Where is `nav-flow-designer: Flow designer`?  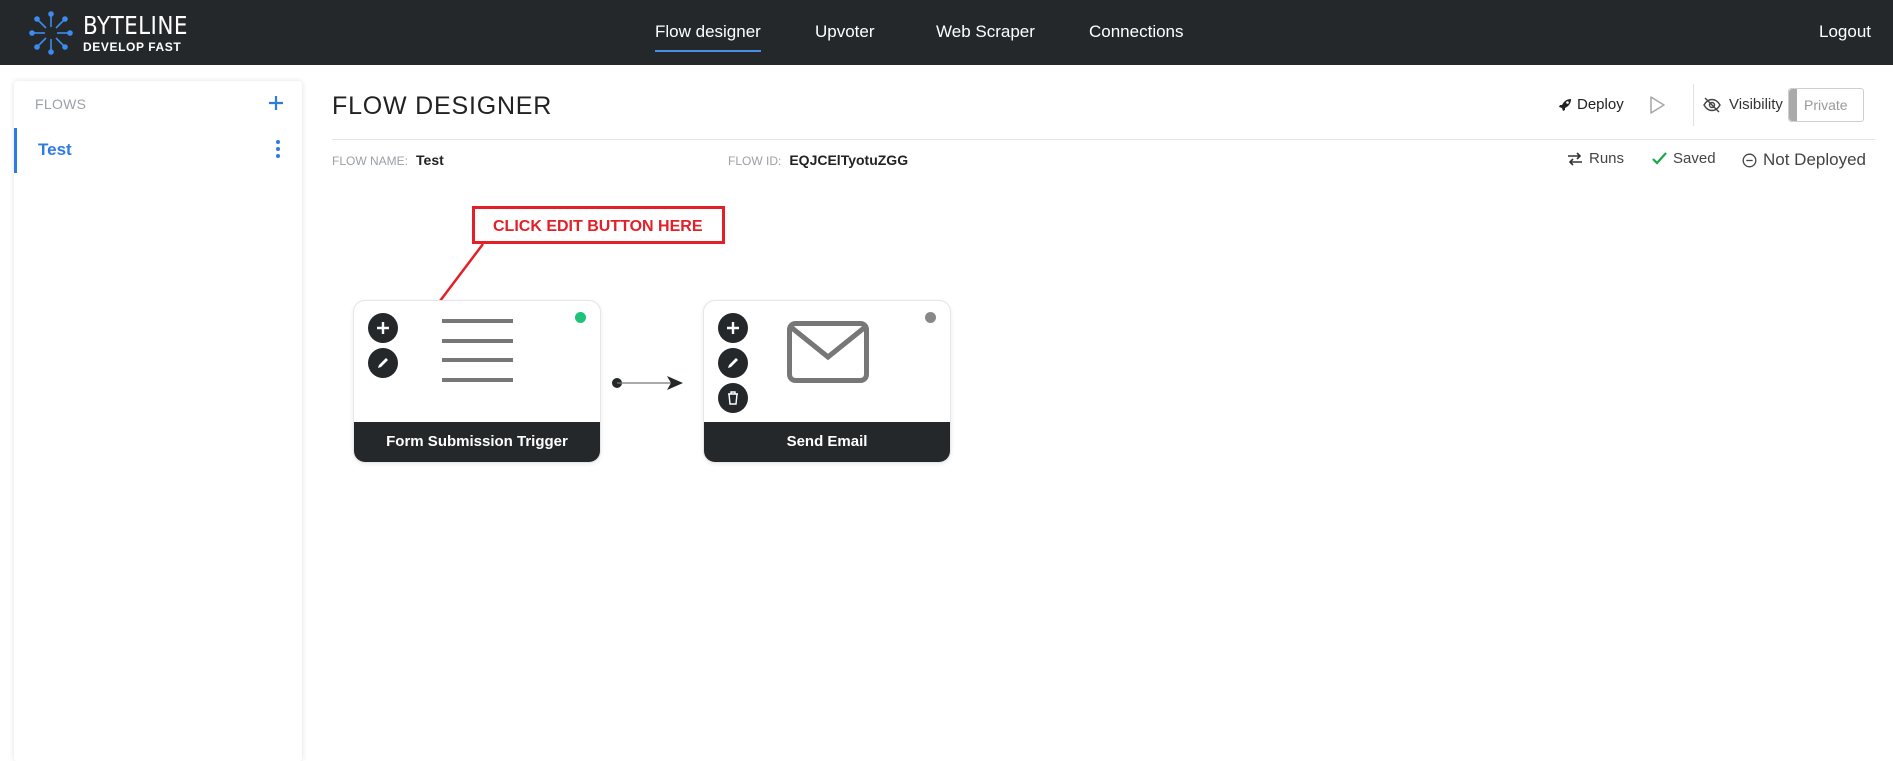
nav-flow-designer: Flow designer is located at coordinates (708, 37).